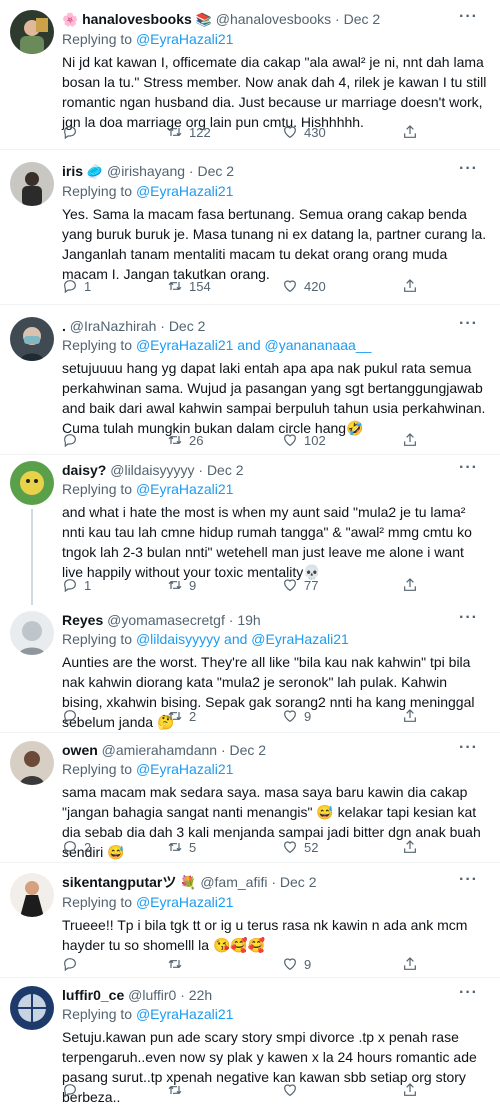 Image resolution: width=500 pixels, height=1107 pixels. Describe the element at coordinates (119, 882) in the screenshot. I see `display-name: sikentangputarツ` at that location.